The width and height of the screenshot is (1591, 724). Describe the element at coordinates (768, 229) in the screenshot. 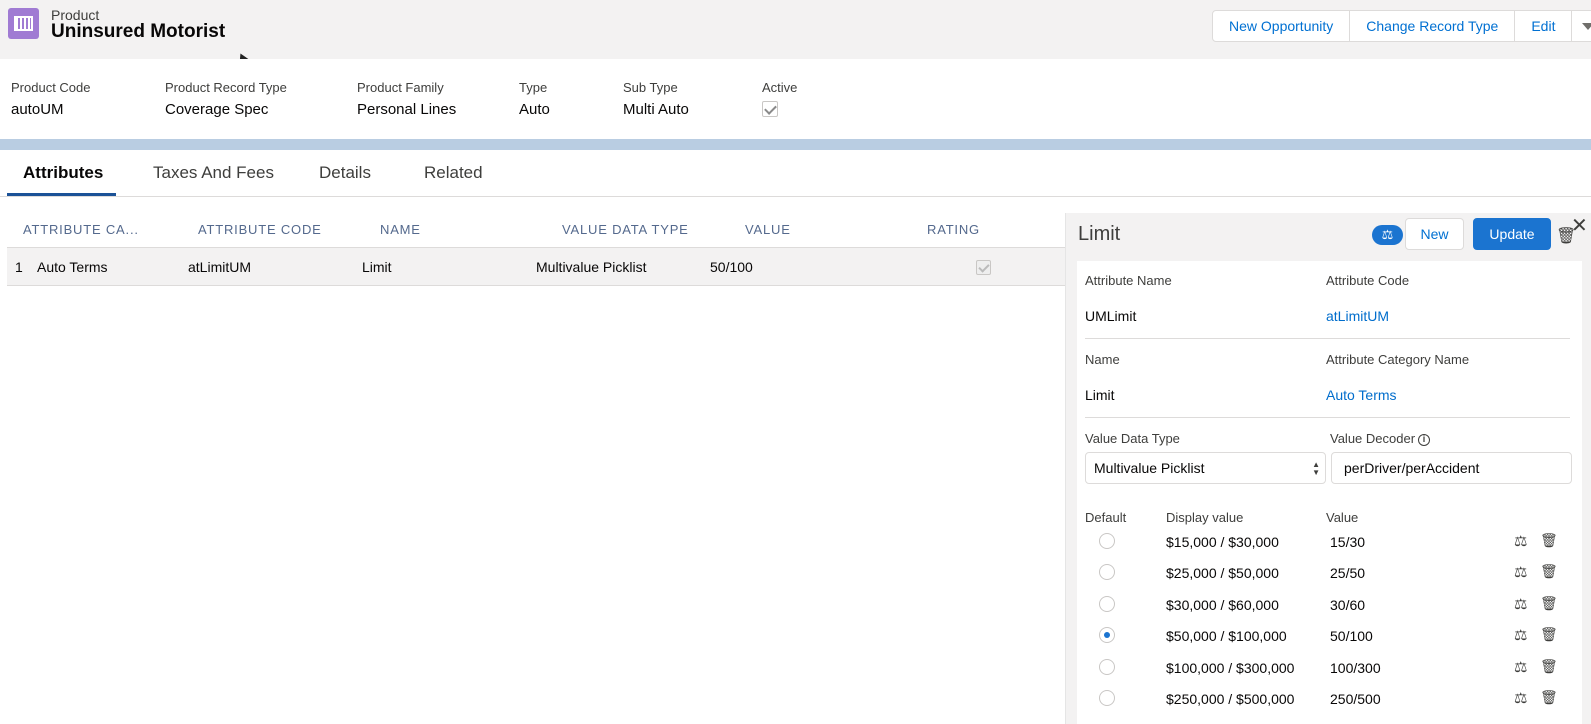

I see `column-header-value: VALUE` at that location.